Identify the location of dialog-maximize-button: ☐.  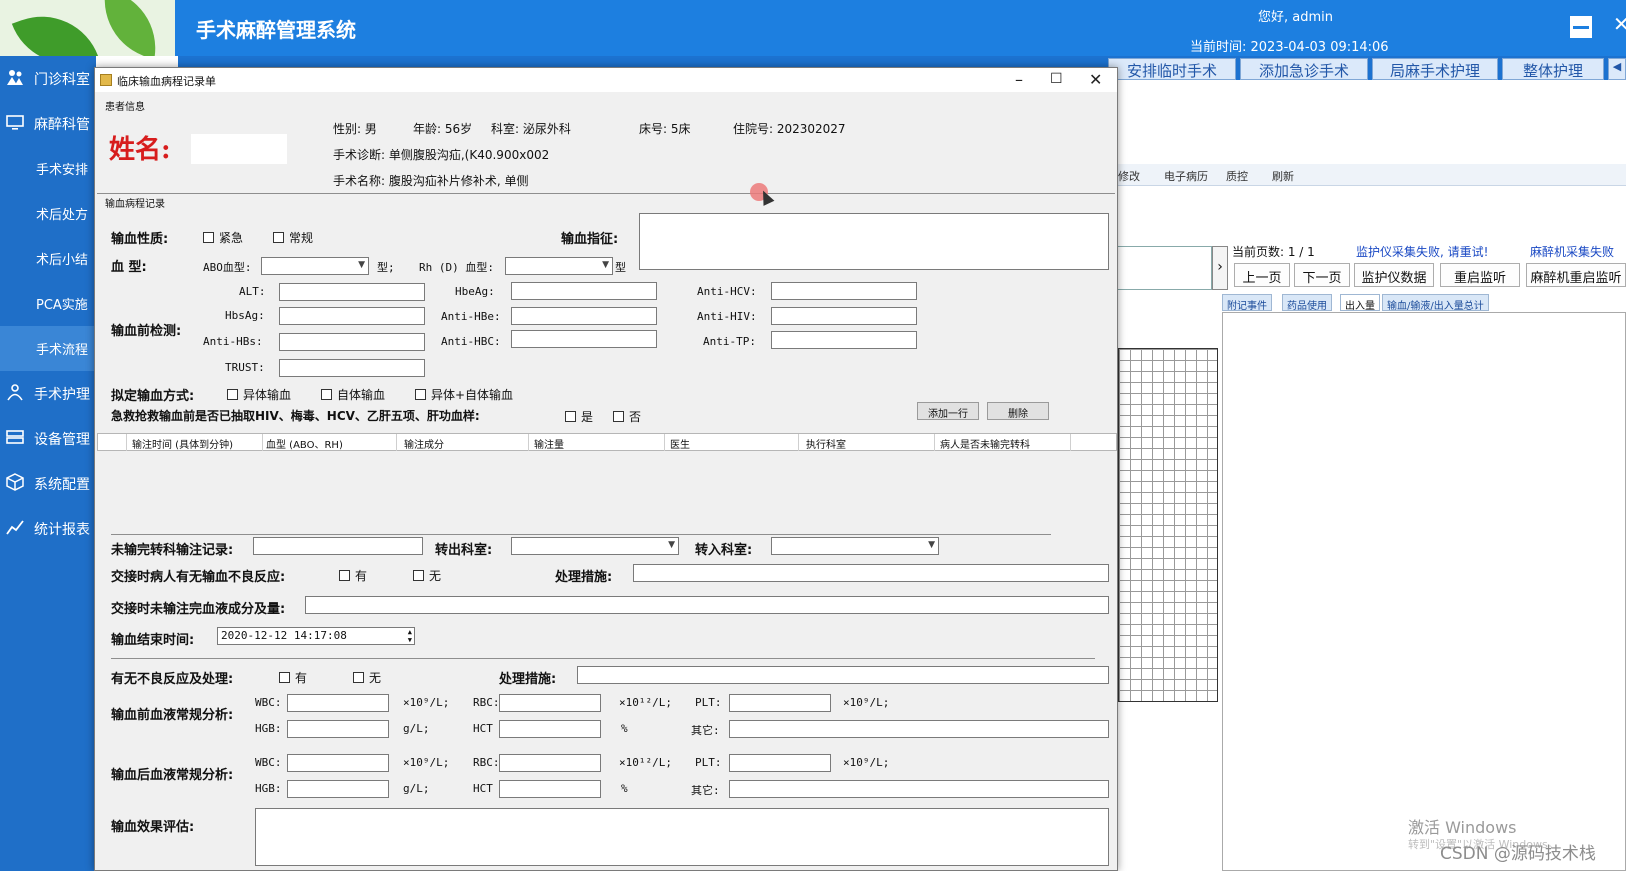
(1056, 79).